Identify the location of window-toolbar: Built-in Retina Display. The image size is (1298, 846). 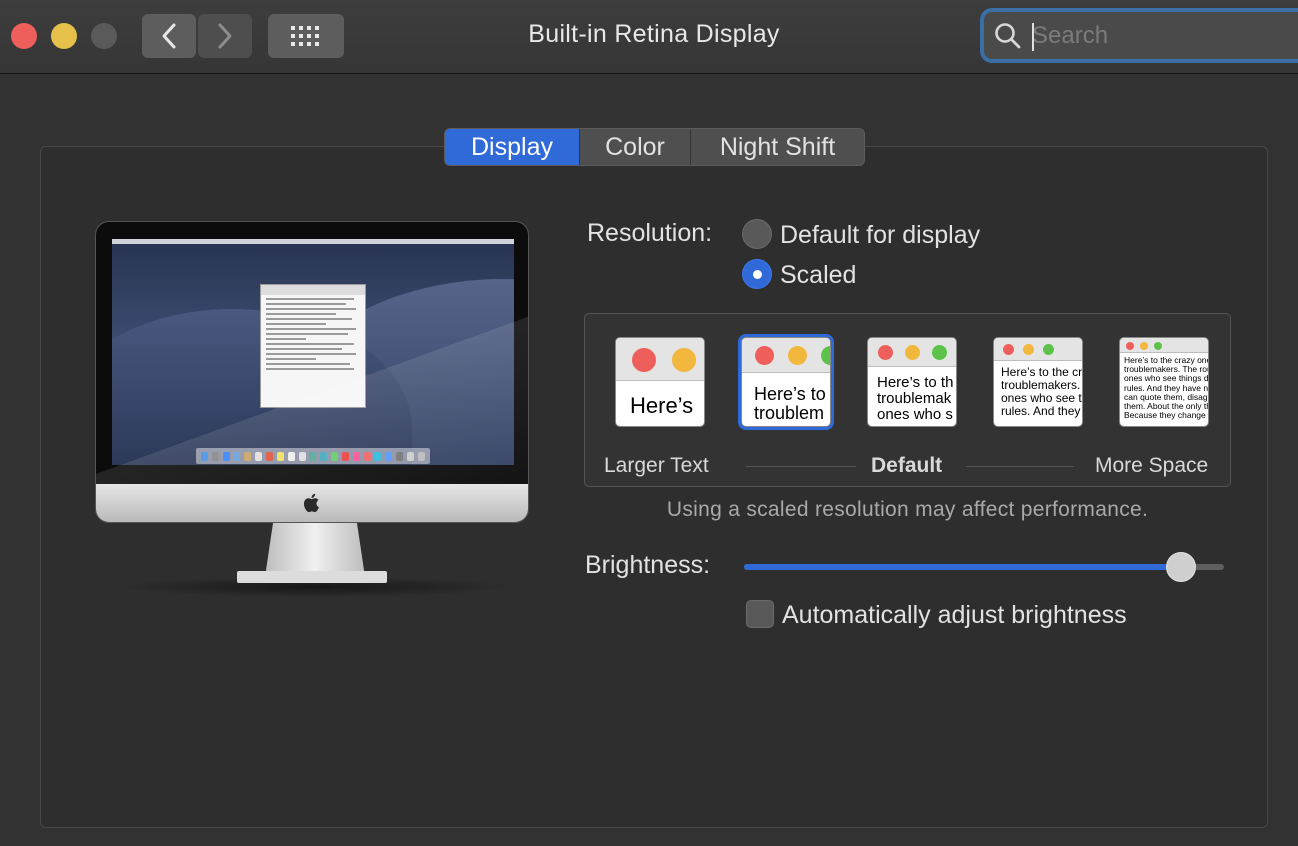
(649, 37).